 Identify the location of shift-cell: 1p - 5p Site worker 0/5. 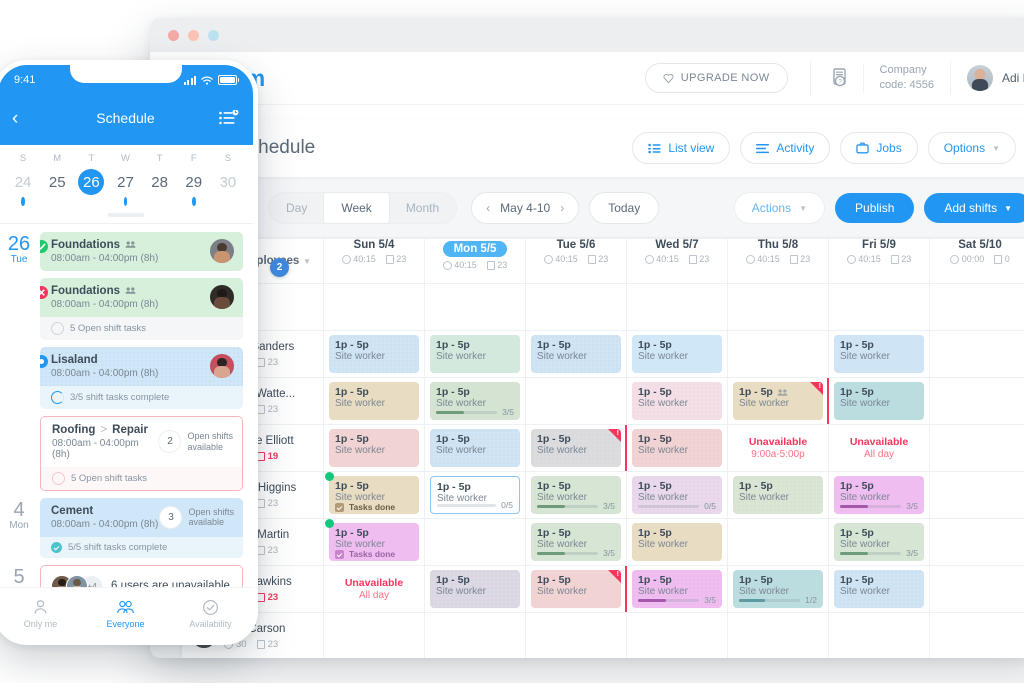
(677, 495).